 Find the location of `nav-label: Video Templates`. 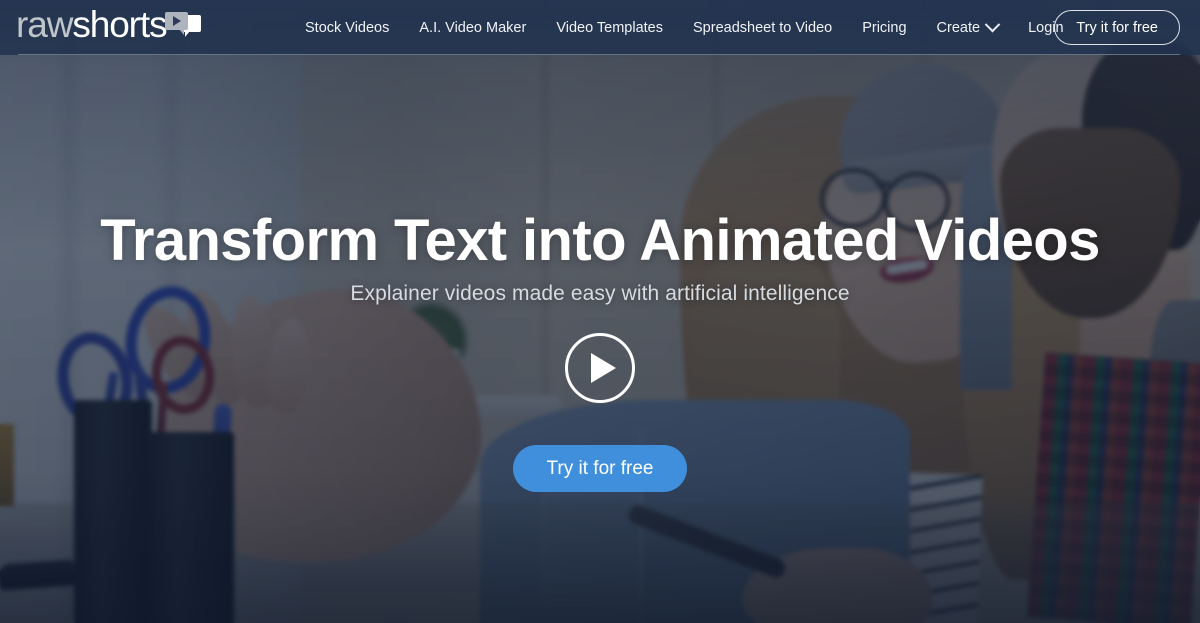

nav-label: Video Templates is located at coordinates (609, 27).